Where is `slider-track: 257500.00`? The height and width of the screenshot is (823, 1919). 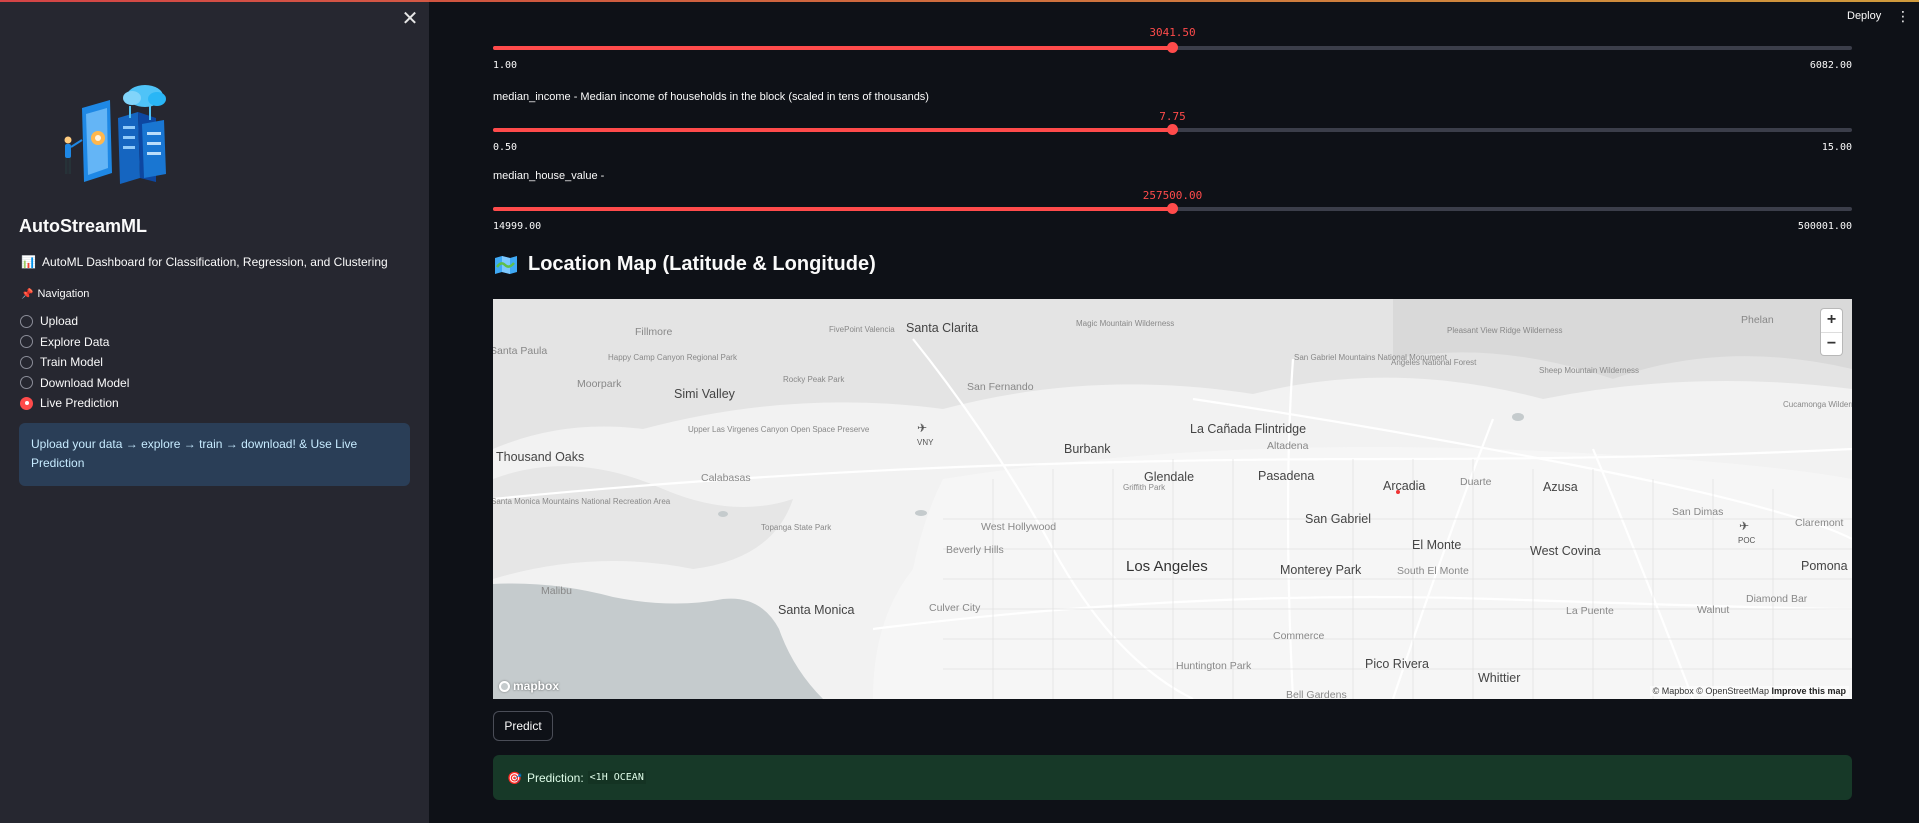 slider-track: 257500.00 is located at coordinates (1172, 201).